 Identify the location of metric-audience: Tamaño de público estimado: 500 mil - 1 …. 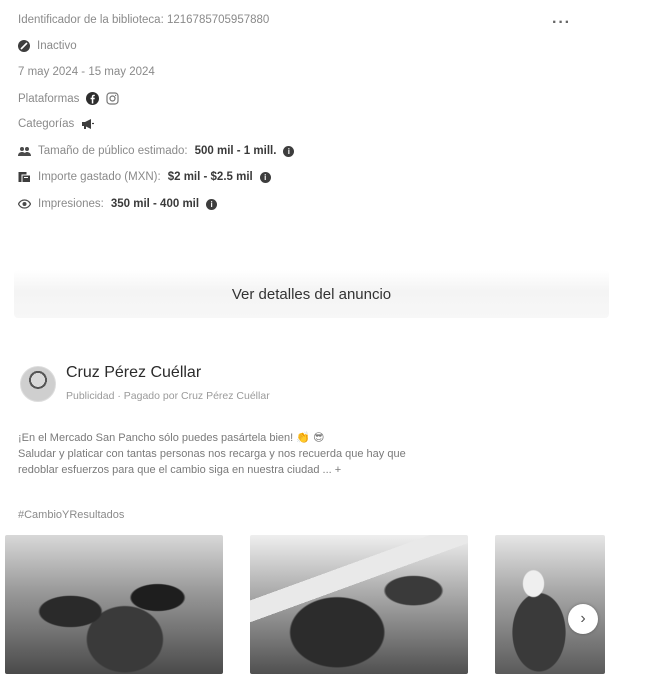
(156, 151).